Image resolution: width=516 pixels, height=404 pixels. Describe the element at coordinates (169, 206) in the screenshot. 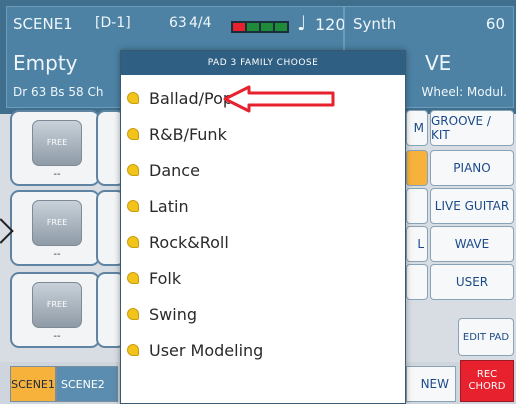

I see `family-item-label: Latin` at that location.